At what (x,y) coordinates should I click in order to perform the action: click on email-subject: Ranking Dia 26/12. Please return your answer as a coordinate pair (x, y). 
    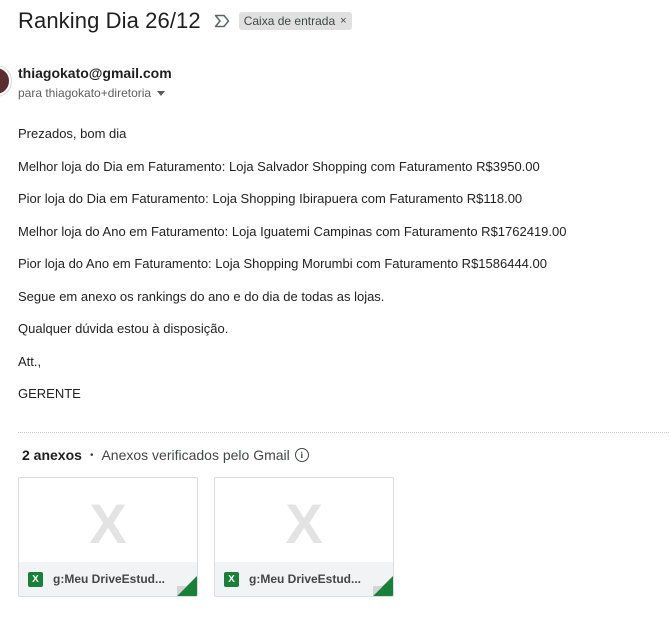
    Looking at the image, I should click on (109, 20).